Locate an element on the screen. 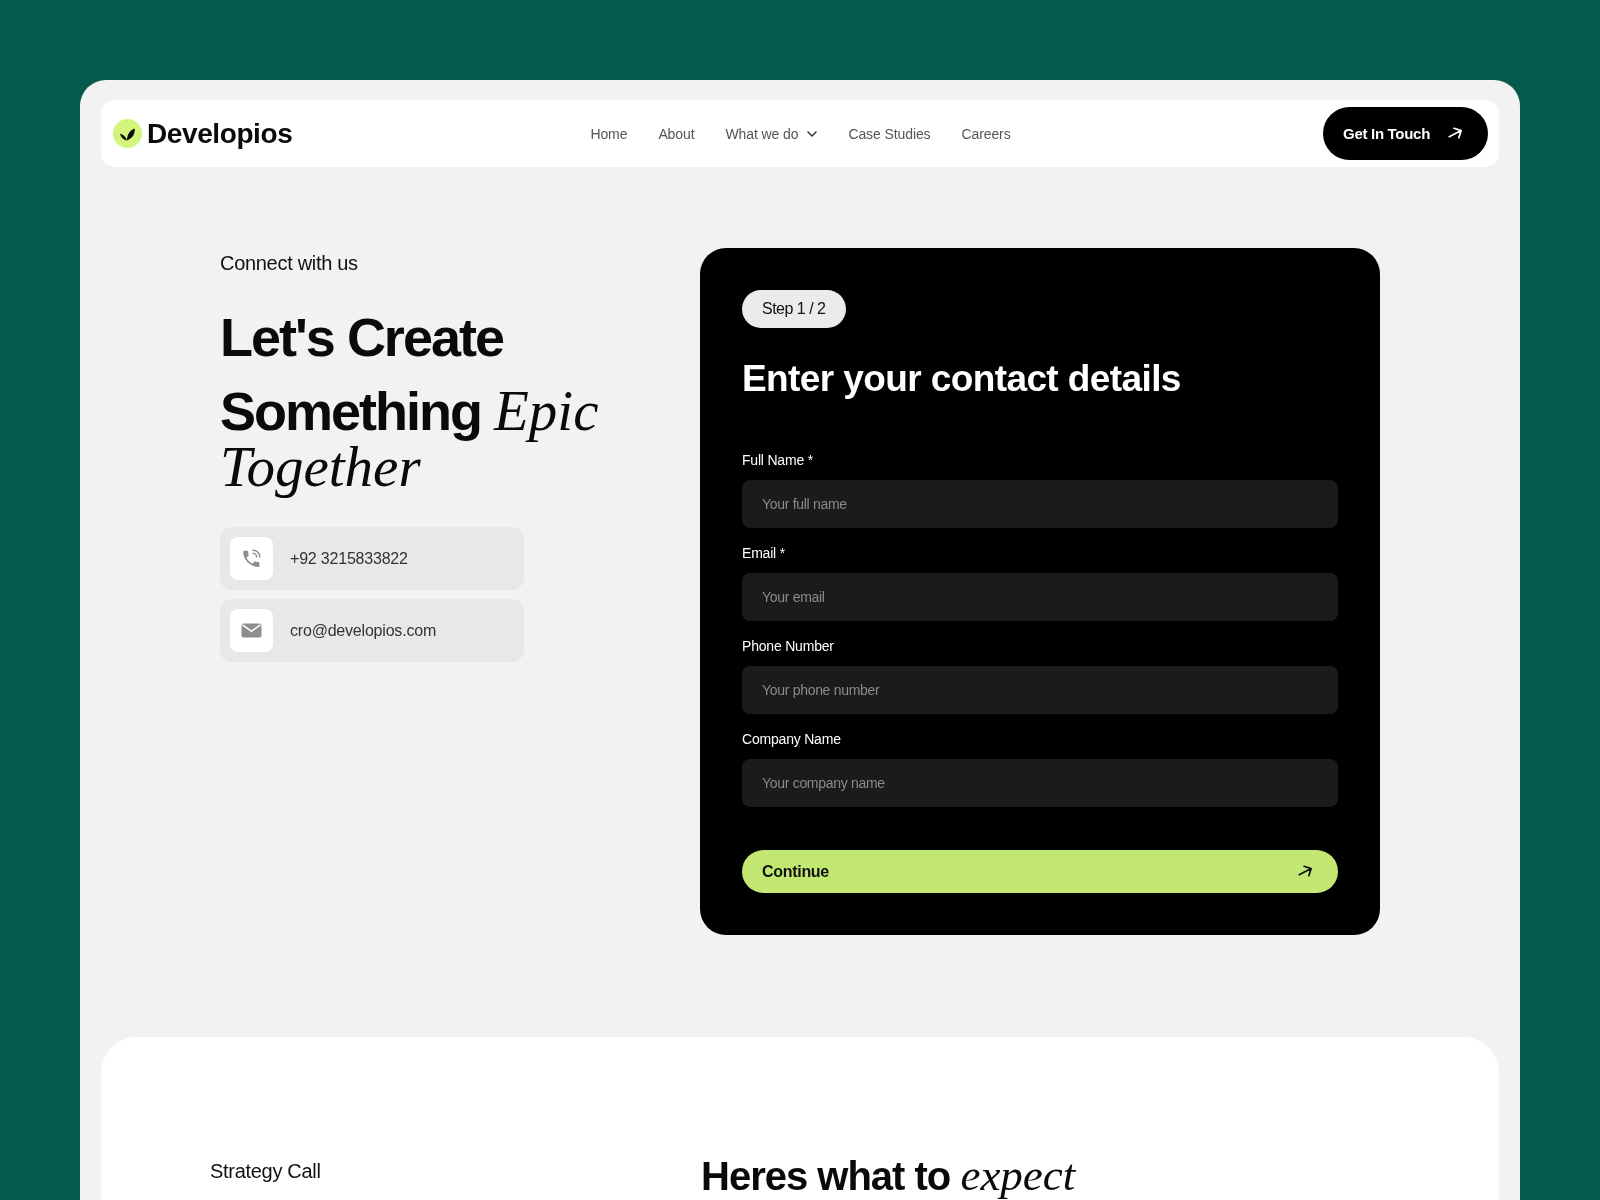  eyebrow-text: Connect with us is located at coordinates (289, 263).